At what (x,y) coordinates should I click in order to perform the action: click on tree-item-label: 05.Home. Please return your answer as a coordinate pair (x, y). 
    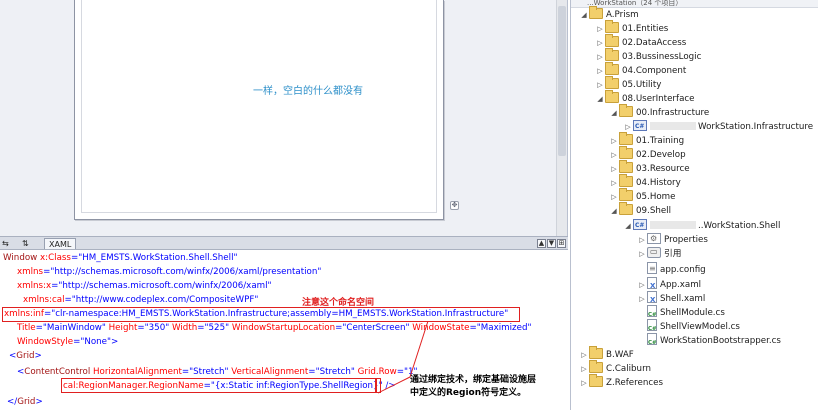
    Looking at the image, I should click on (656, 197).